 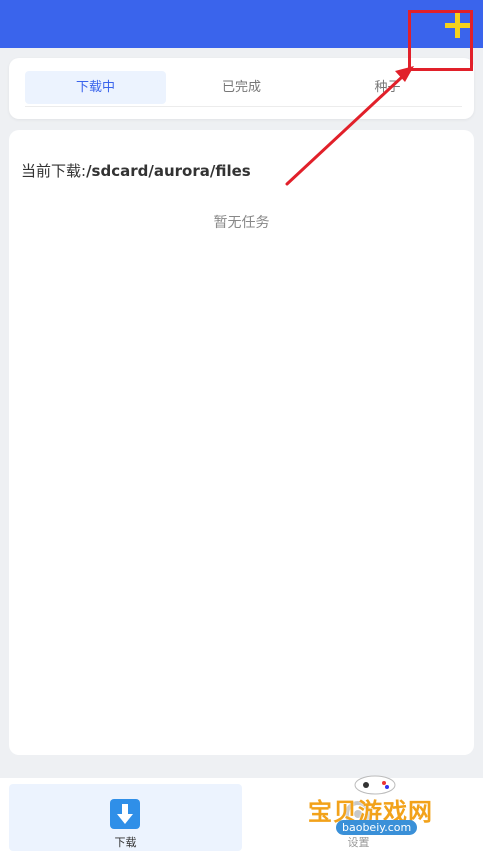 What do you see at coordinates (377, 827) in the screenshot?
I see `watermark-url: baobeiy.com` at bounding box center [377, 827].